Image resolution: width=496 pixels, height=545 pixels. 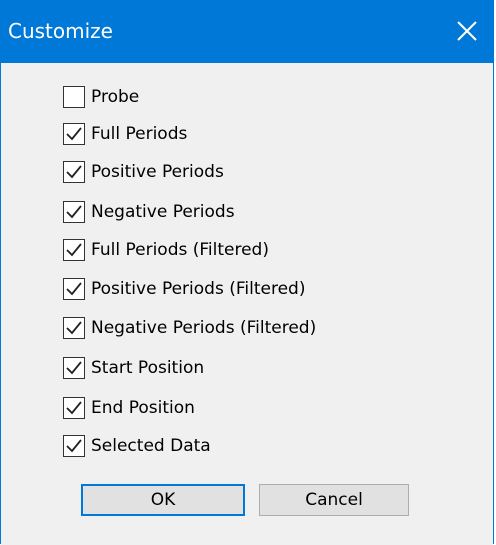 I want to click on checkbox-negative-periods-filtered: Negative Periods (Filtered), so click(x=189, y=328).